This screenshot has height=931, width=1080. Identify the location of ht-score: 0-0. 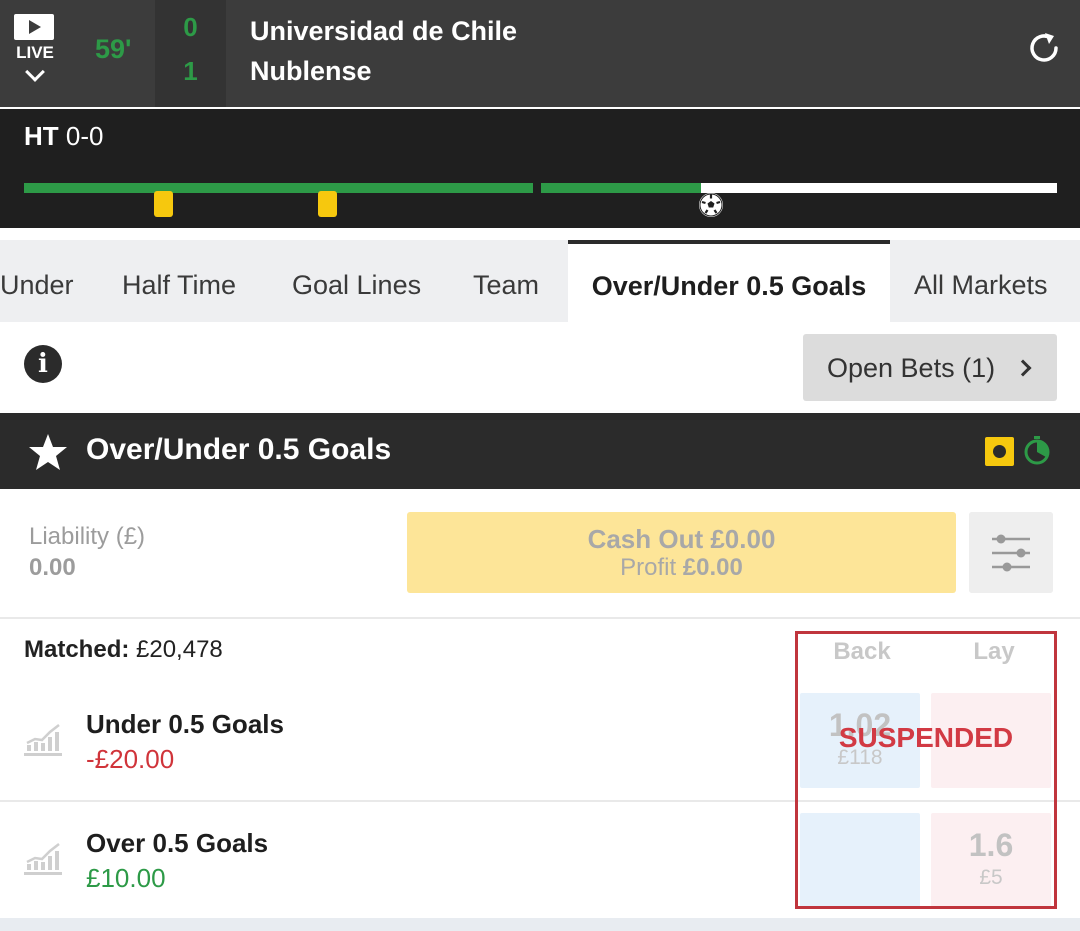
(84, 136).